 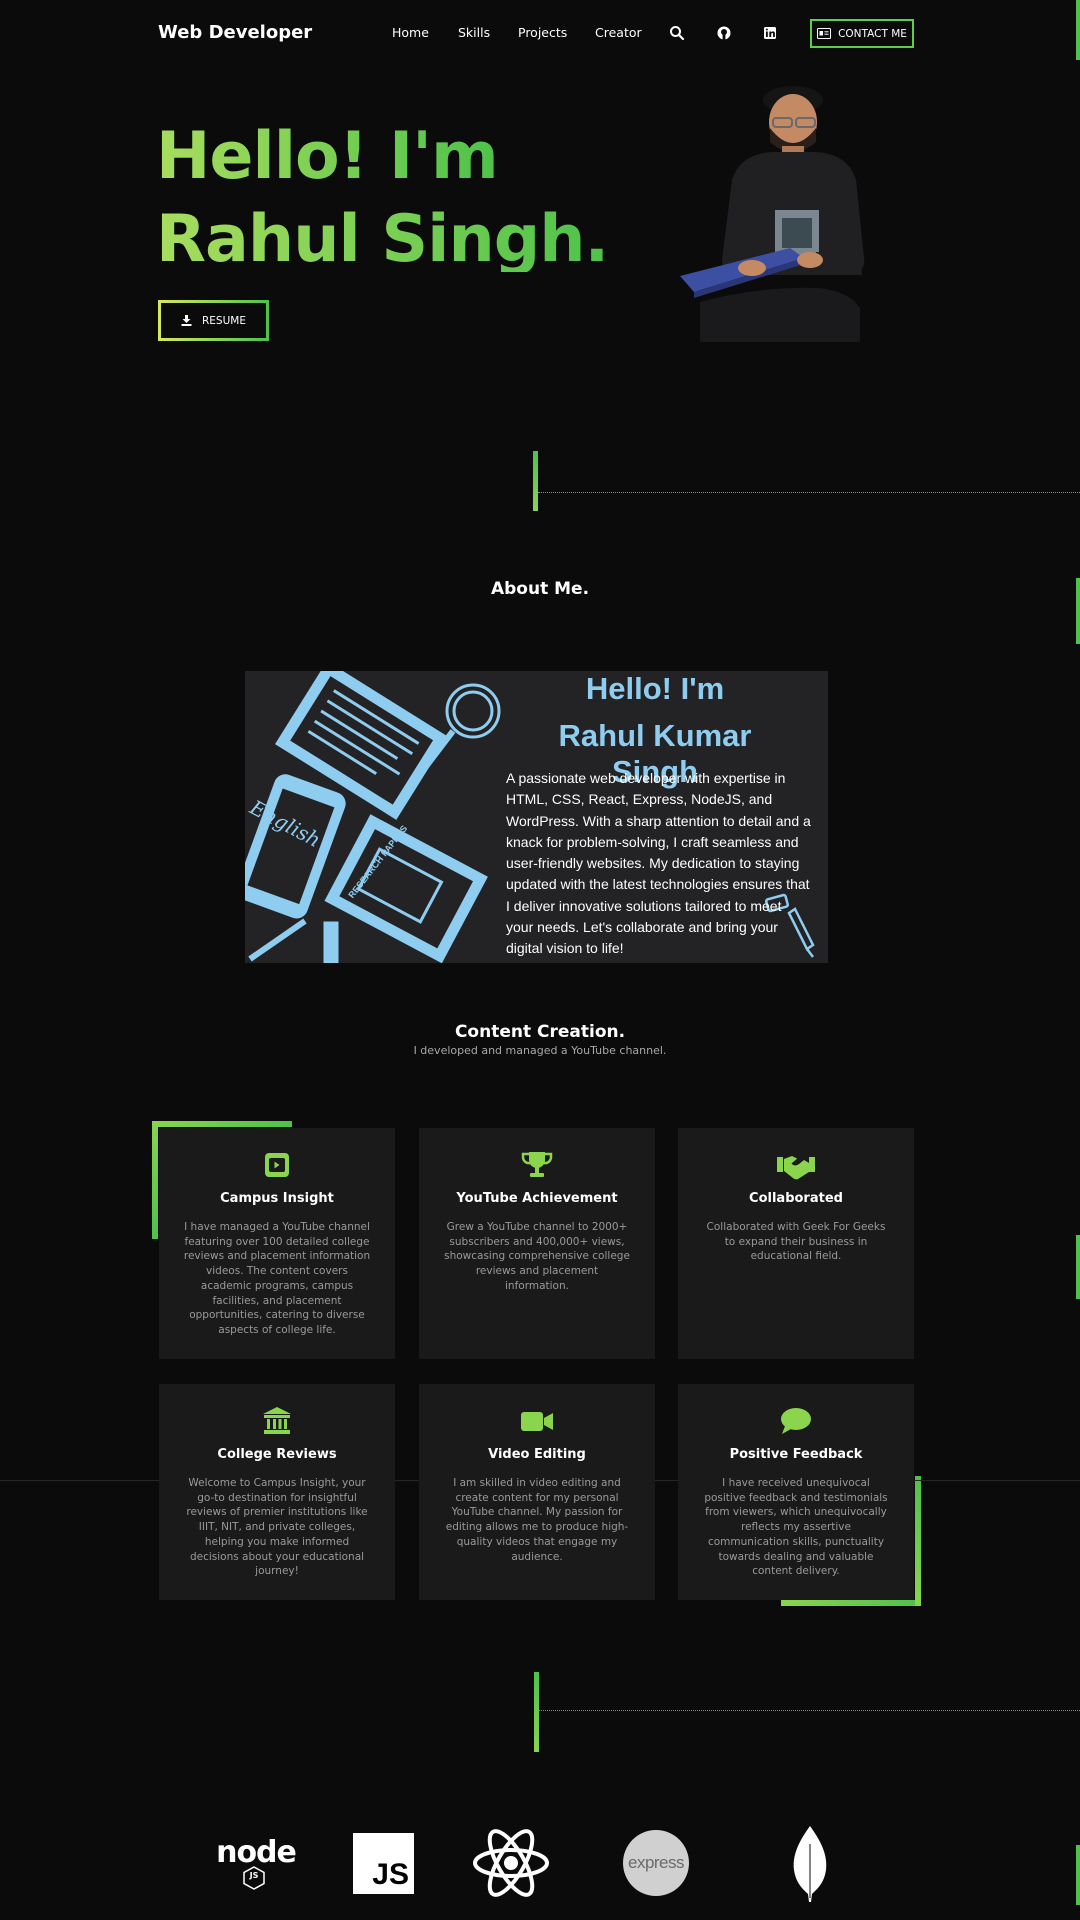 I want to click on profile-photo, so click(x=775, y=211).